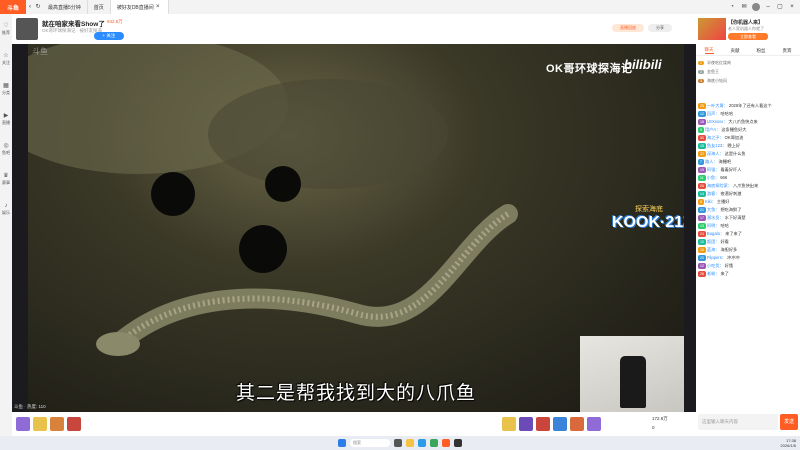 This screenshot has height=450, width=800. Describe the element at coordinates (732, 7) in the screenshot. I see `bell-icon: ◔` at that location.